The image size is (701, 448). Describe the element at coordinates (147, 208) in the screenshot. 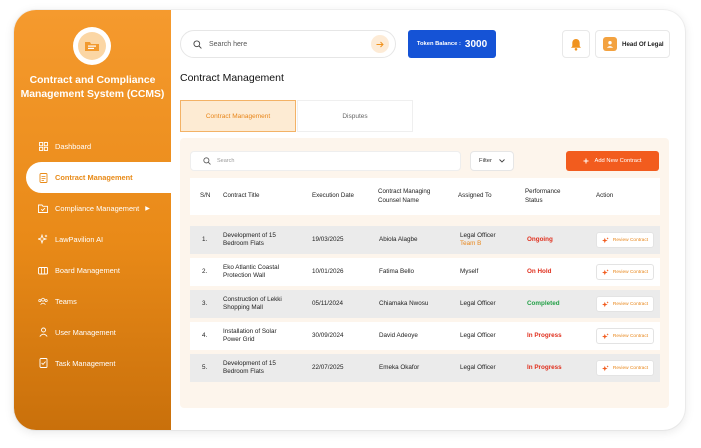

I see `caret-right-icon: ▶` at that location.